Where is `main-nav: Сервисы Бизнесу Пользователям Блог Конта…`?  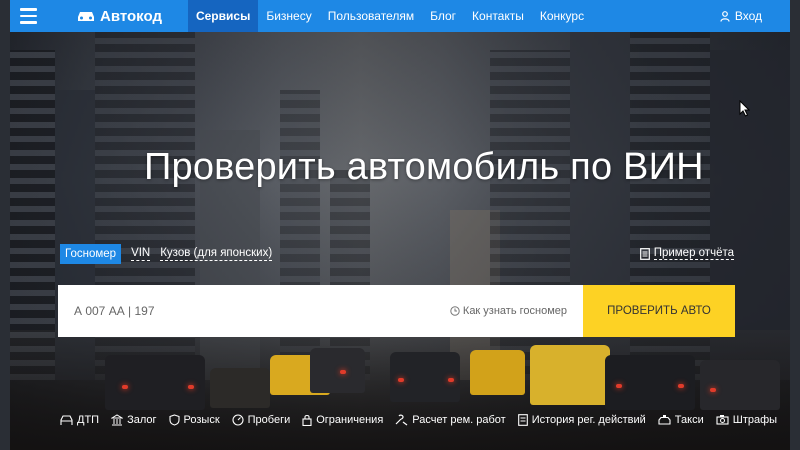
main-nav: Сервисы Бизнесу Пользователям Блог Конта… is located at coordinates (389, 16).